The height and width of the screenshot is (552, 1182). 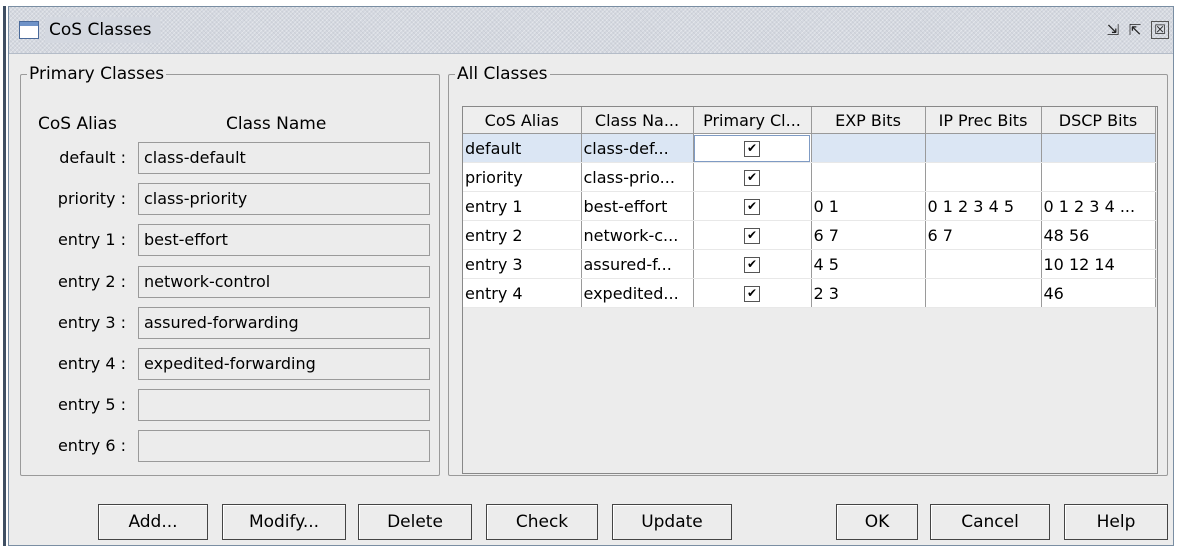 I want to click on table-cell-exp: 6 7, so click(x=868, y=235).